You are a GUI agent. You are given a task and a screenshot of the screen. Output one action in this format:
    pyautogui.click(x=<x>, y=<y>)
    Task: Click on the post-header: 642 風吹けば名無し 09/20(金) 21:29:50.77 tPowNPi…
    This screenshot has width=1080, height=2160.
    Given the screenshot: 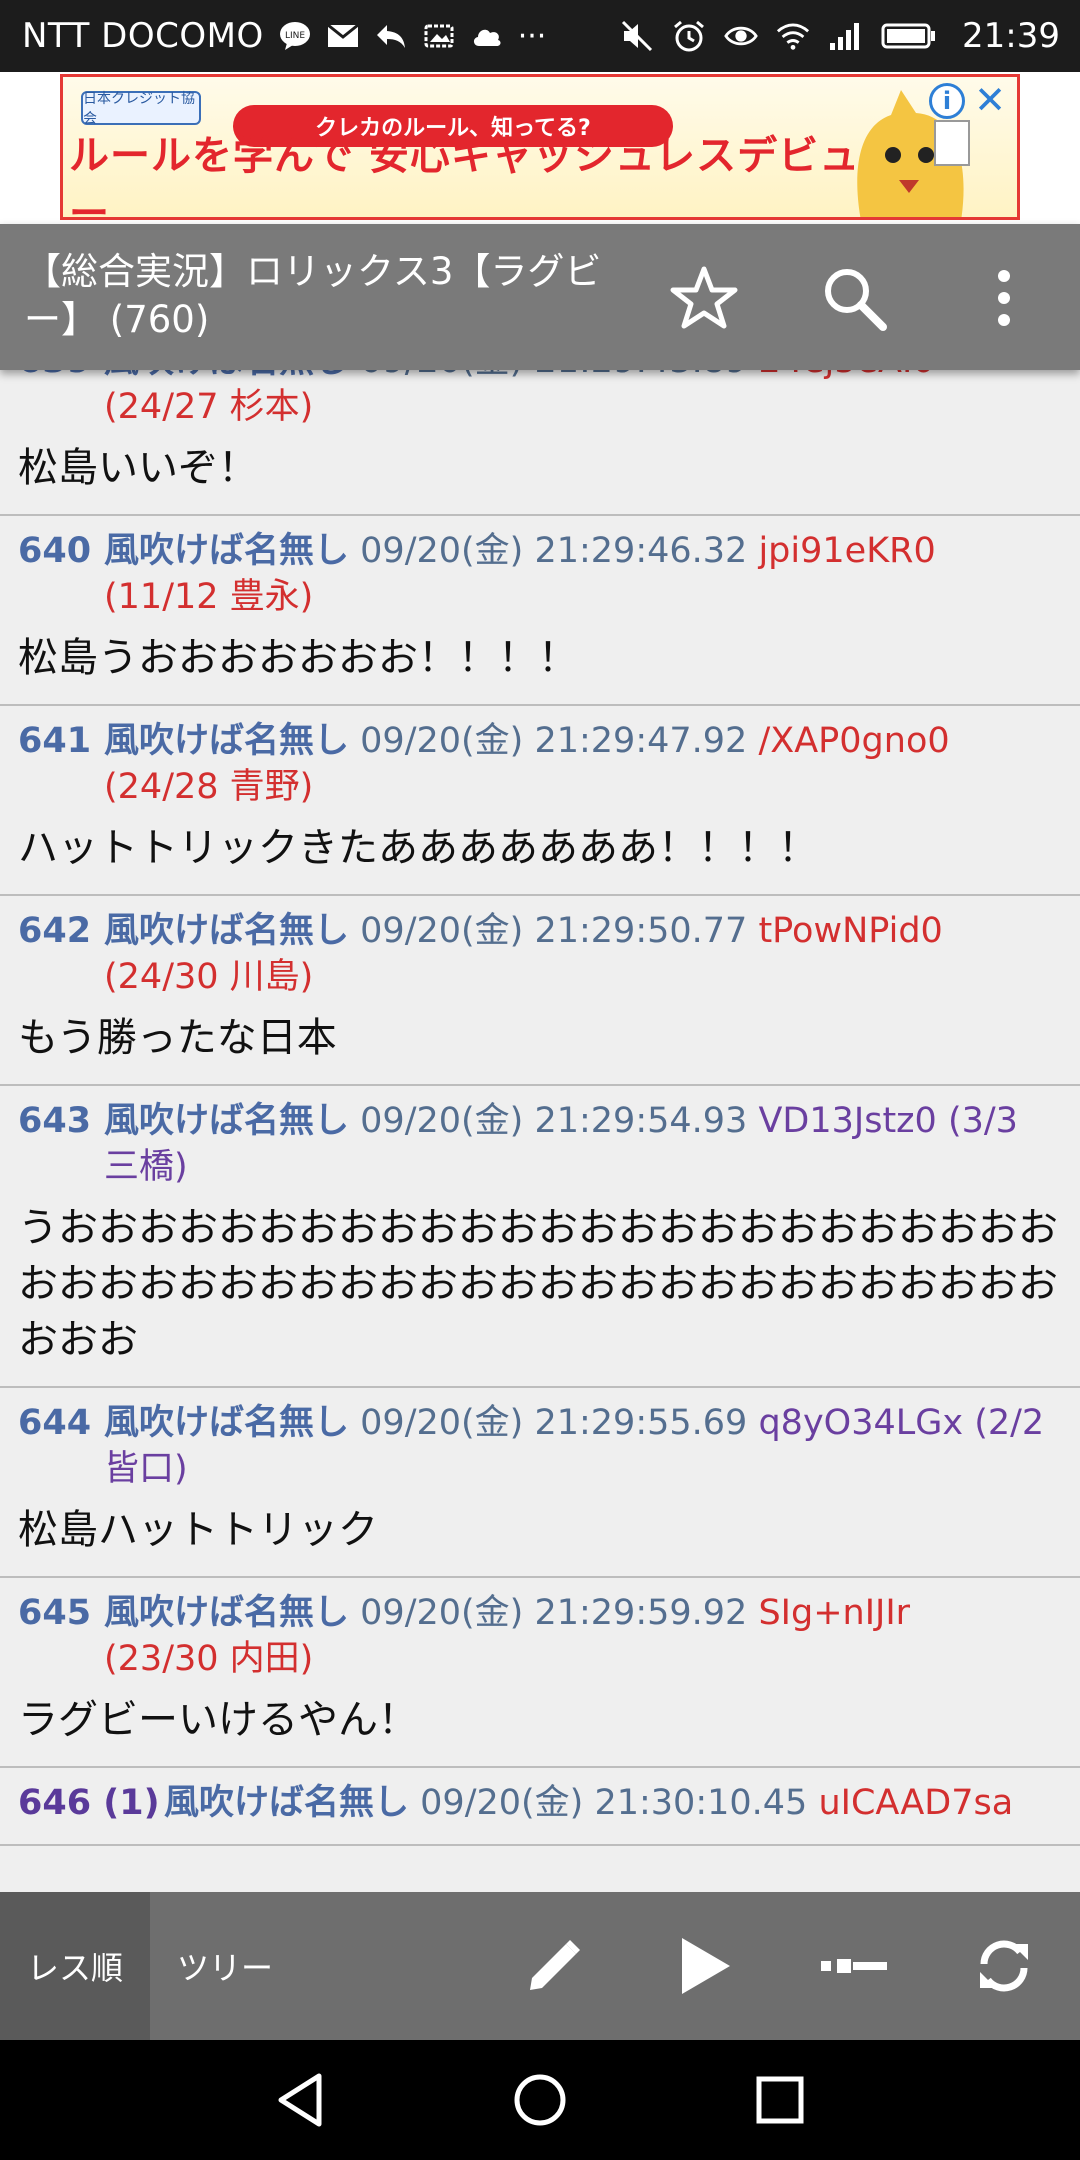 What is the action you would take?
    pyautogui.click(x=540, y=954)
    